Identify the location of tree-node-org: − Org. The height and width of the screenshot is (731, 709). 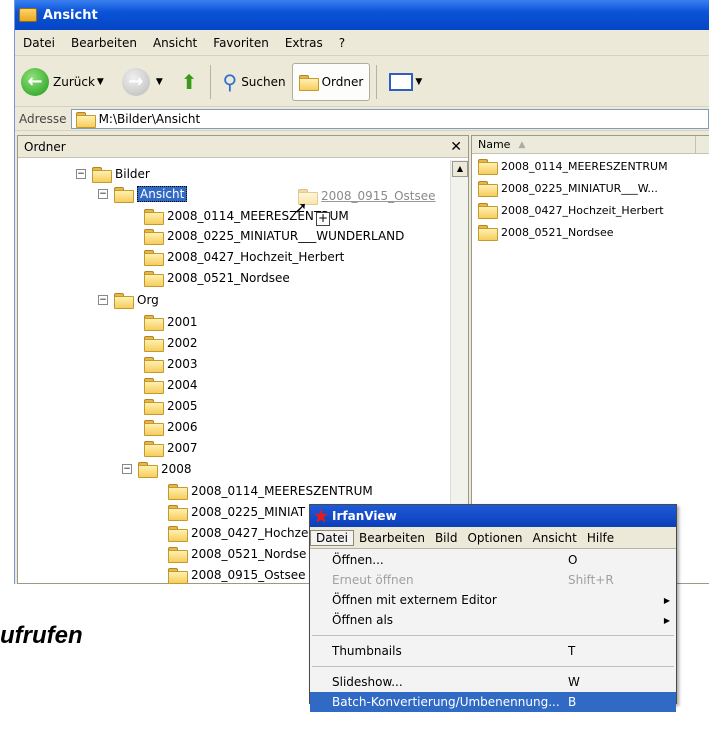
(128, 300).